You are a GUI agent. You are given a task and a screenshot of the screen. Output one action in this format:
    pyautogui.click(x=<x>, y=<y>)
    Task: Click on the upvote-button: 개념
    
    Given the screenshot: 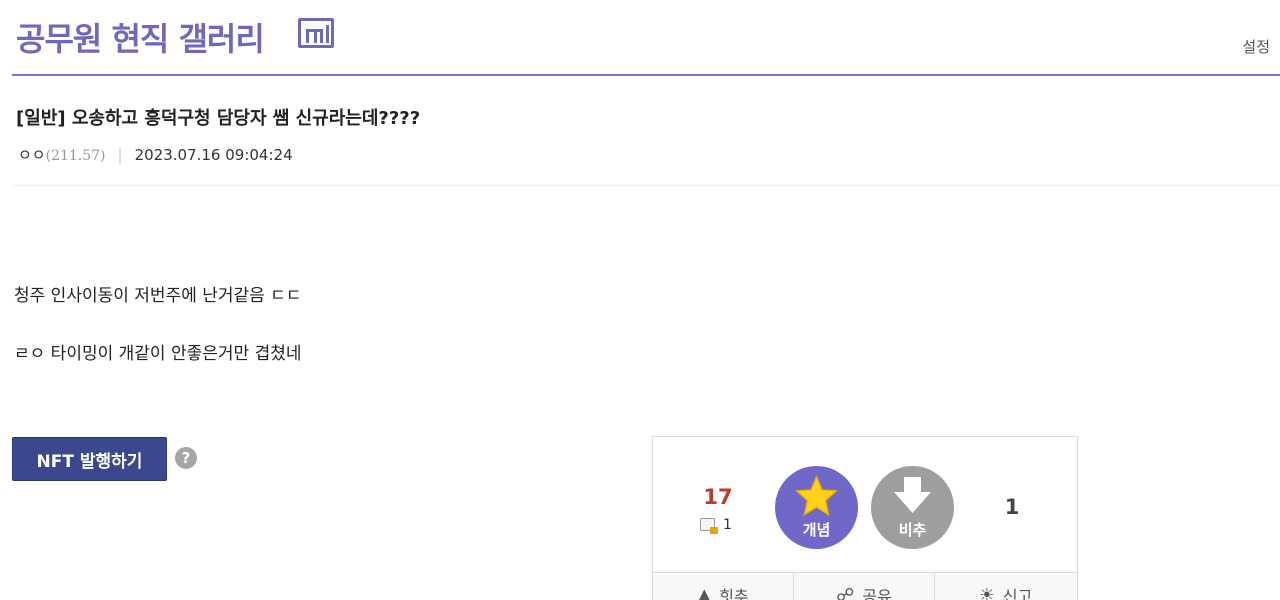 What is the action you would take?
    pyautogui.click(x=816, y=507)
    